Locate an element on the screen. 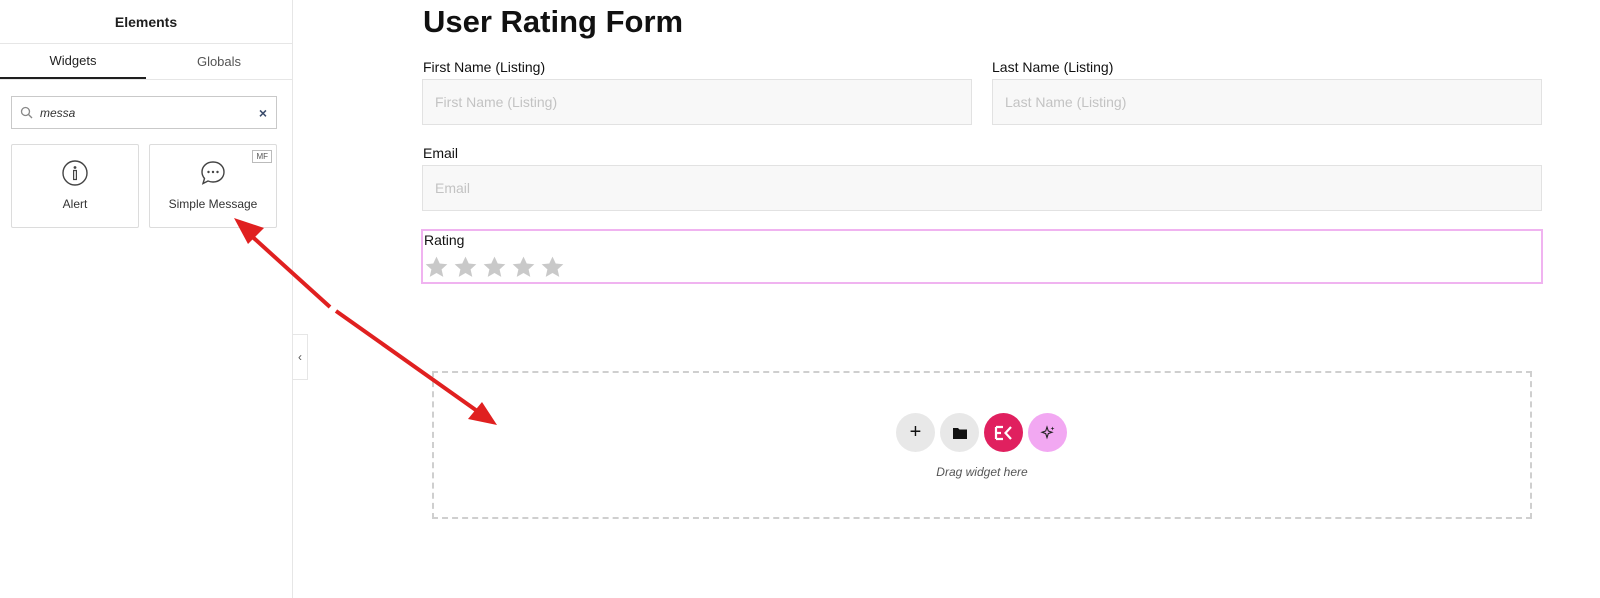 Image resolution: width=1600 pixels, height=598 pixels. rating-label: Rating is located at coordinates (444, 240).